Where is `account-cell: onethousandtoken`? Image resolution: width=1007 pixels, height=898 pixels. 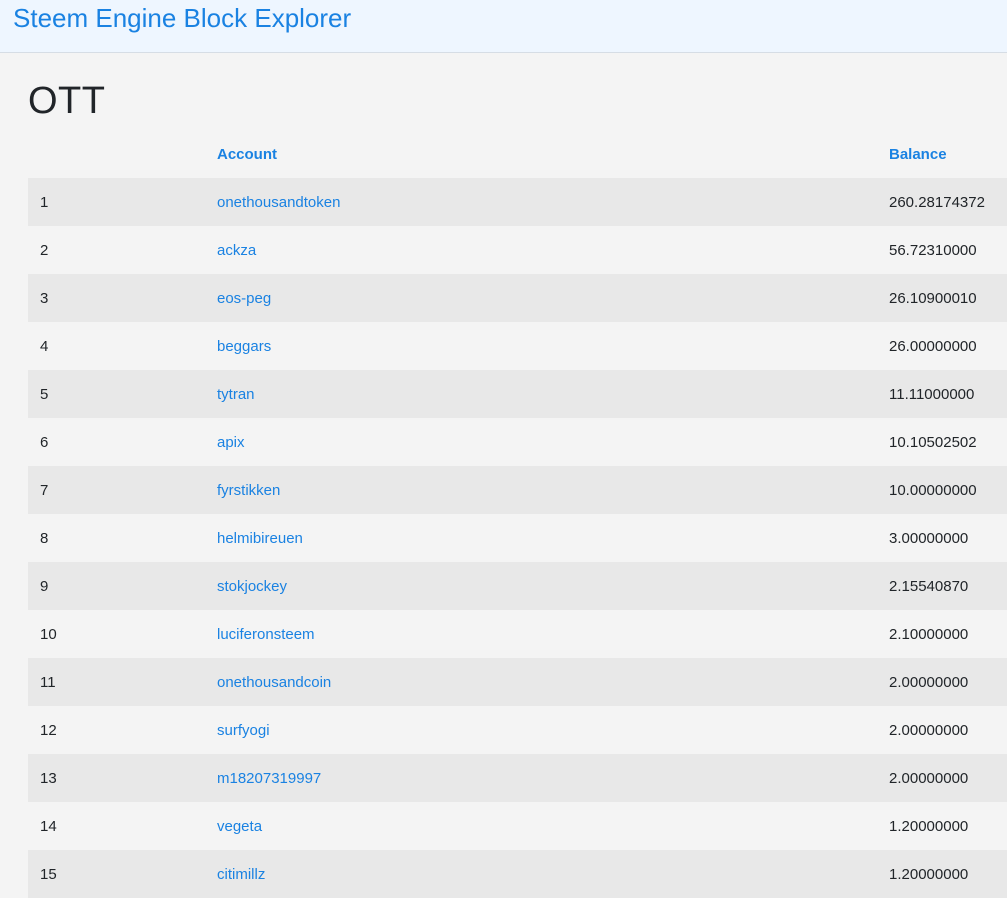 account-cell: onethousandtoken is located at coordinates (553, 202).